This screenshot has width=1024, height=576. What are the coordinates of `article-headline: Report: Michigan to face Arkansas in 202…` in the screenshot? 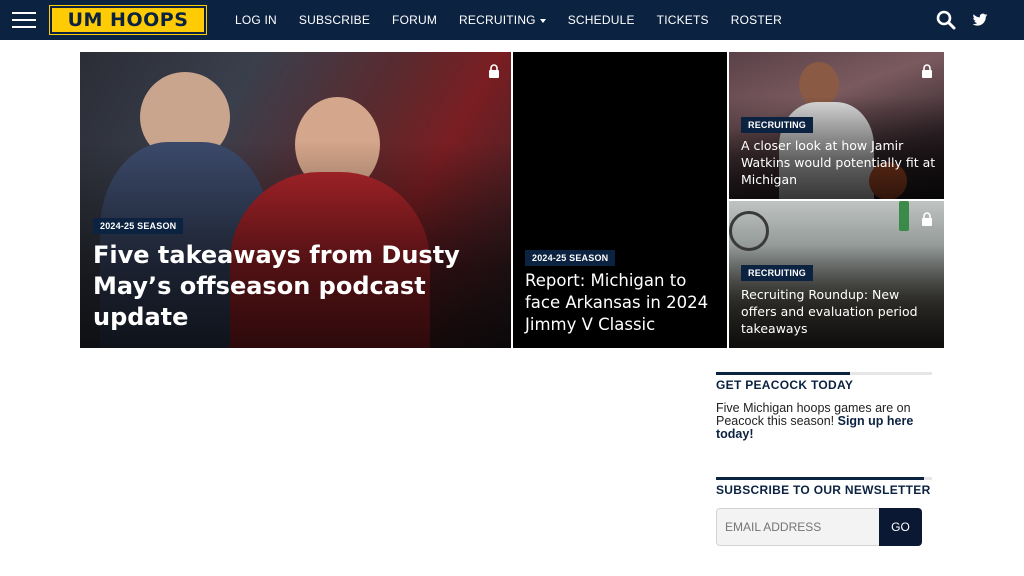 It's located at (623, 303).